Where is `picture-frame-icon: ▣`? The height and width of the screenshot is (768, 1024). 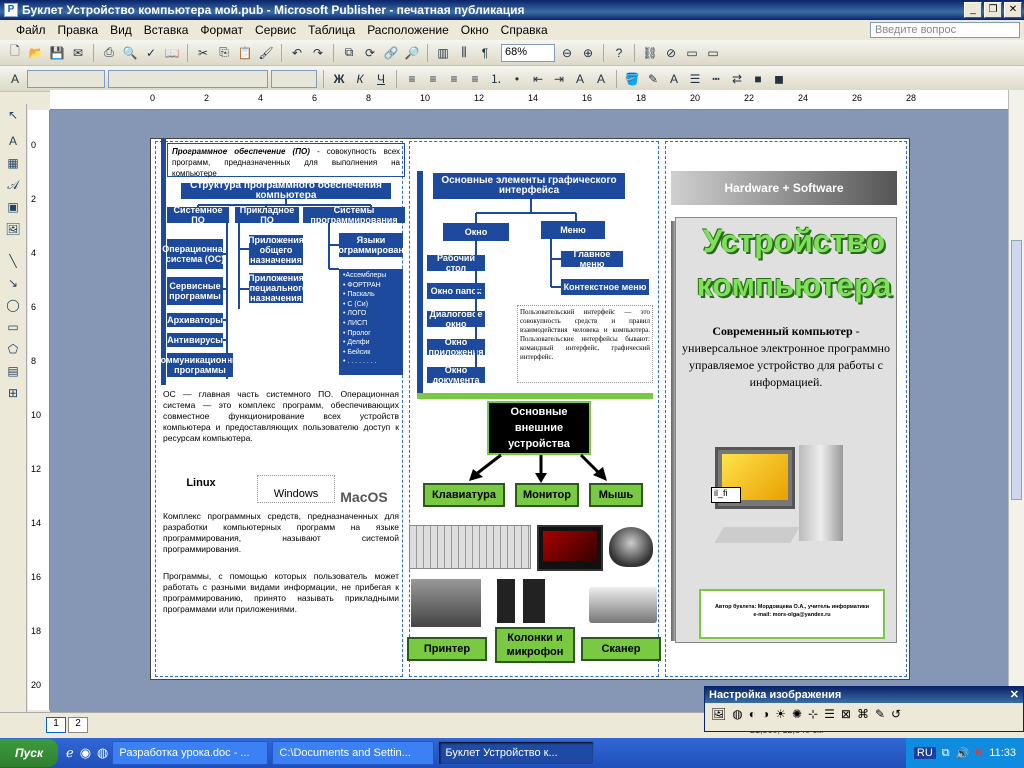
picture-frame-icon: ▣ is located at coordinates (13, 209).